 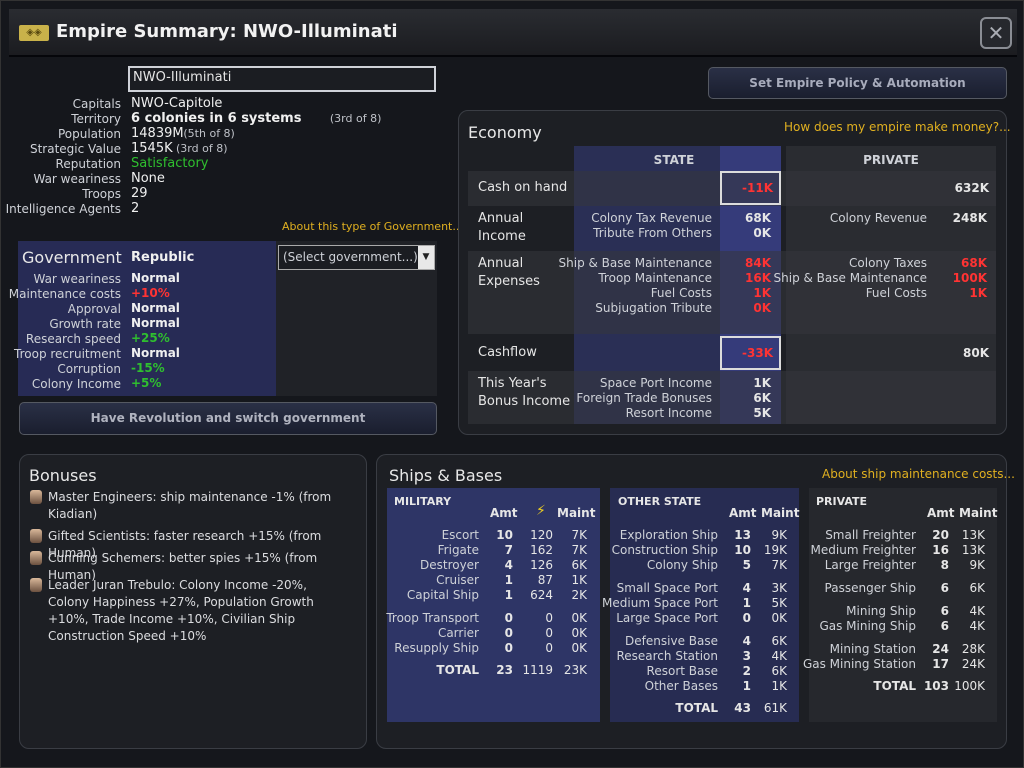 What do you see at coordinates (579, 648) in the screenshot?
I see `ship-maintenance: 0K` at bounding box center [579, 648].